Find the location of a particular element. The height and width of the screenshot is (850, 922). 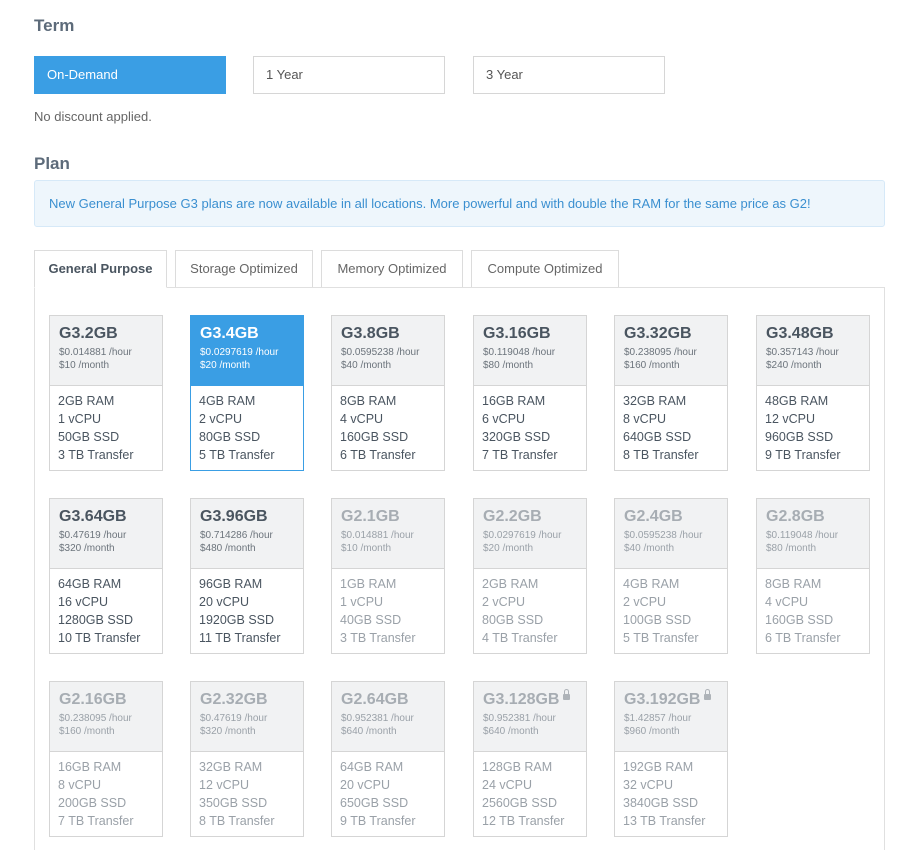

plan-specs: 32GB RAM 12 vCPU 350GB SSD 8 TB Transfer is located at coordinates (247, 791).